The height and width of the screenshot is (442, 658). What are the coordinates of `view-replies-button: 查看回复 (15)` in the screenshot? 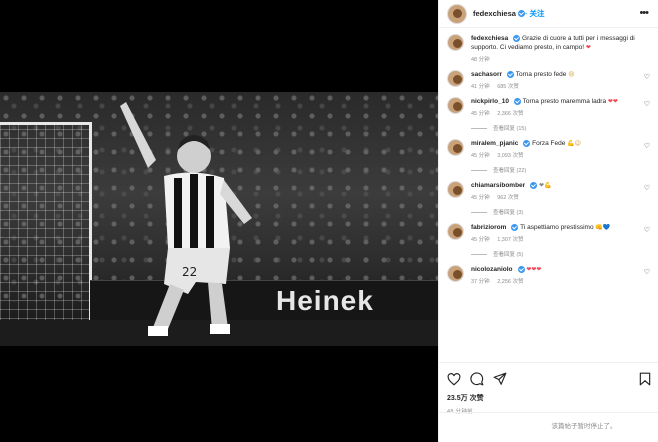 It's located at (554, 128).